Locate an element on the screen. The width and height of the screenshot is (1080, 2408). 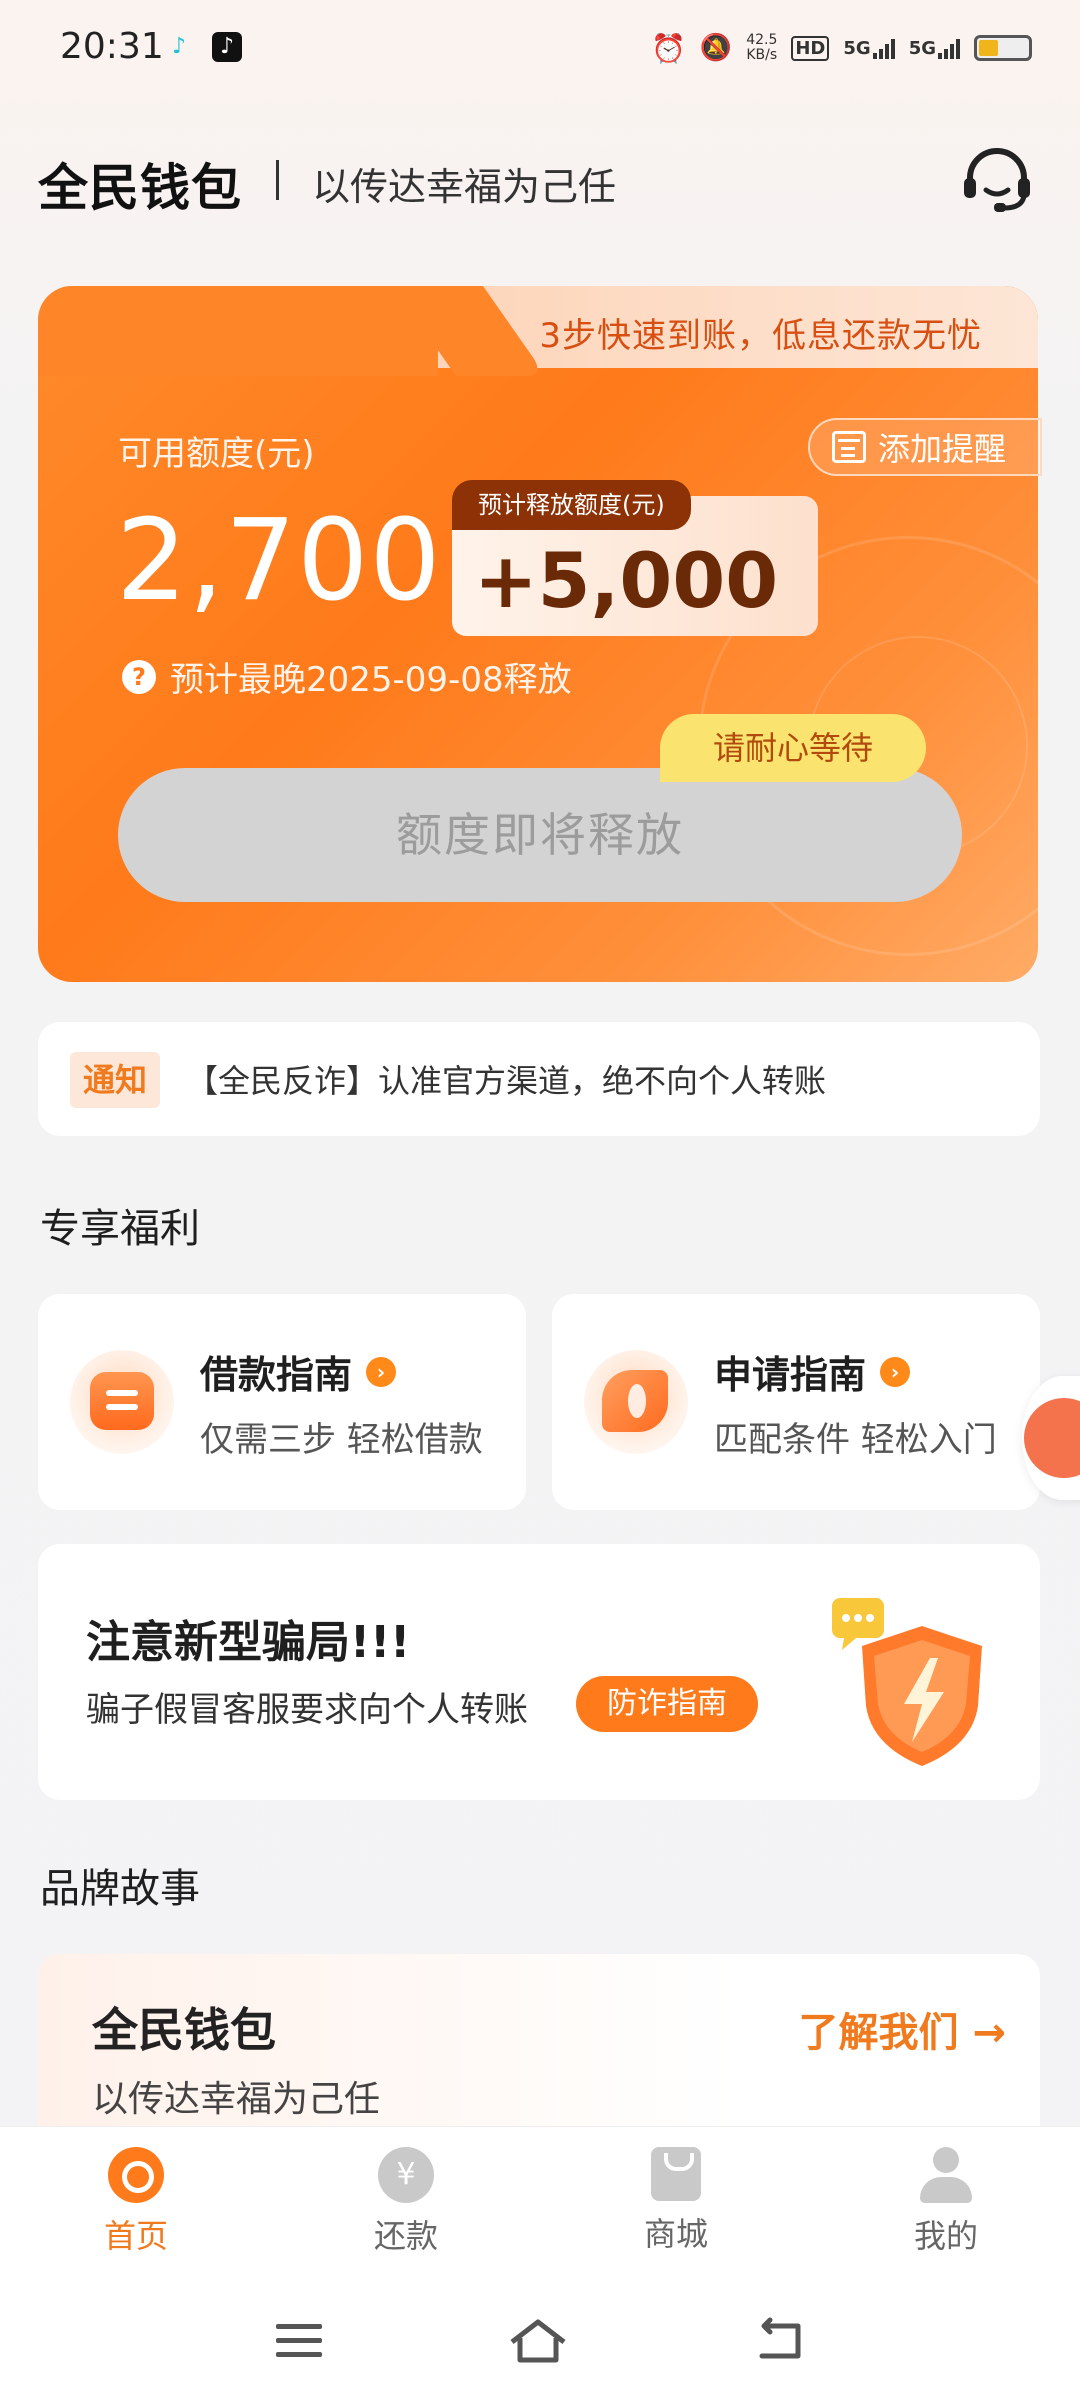
nav-mall-label: 商城 is located at coordinates (675, 2234).